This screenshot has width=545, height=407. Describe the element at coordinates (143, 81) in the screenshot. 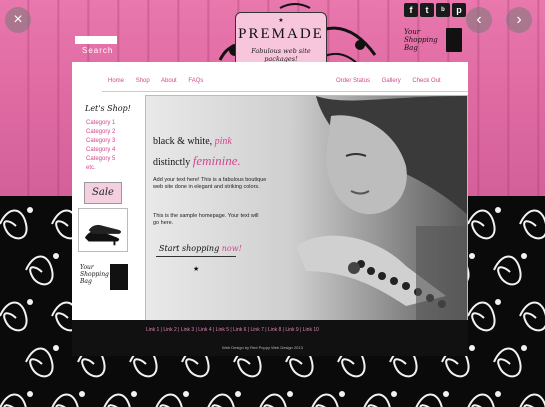

I see `nav-shop: Shop` at that location.